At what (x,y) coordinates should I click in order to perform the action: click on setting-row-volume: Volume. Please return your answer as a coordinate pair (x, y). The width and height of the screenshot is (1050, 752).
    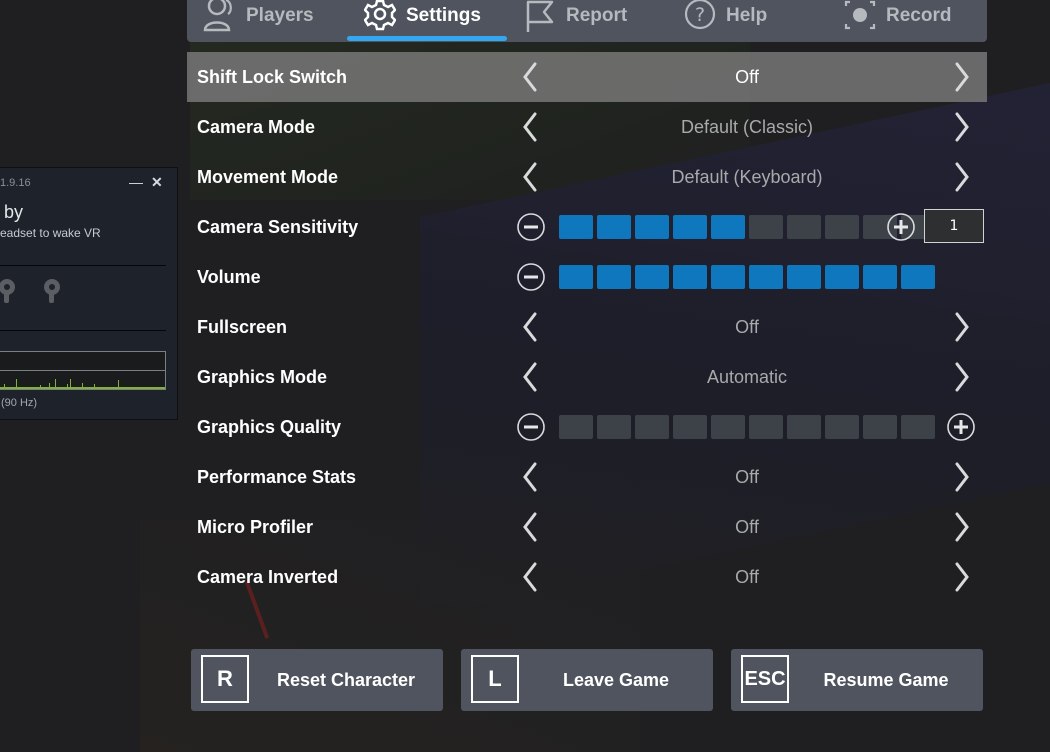
    Looking at the image, I should click on (587, 277).